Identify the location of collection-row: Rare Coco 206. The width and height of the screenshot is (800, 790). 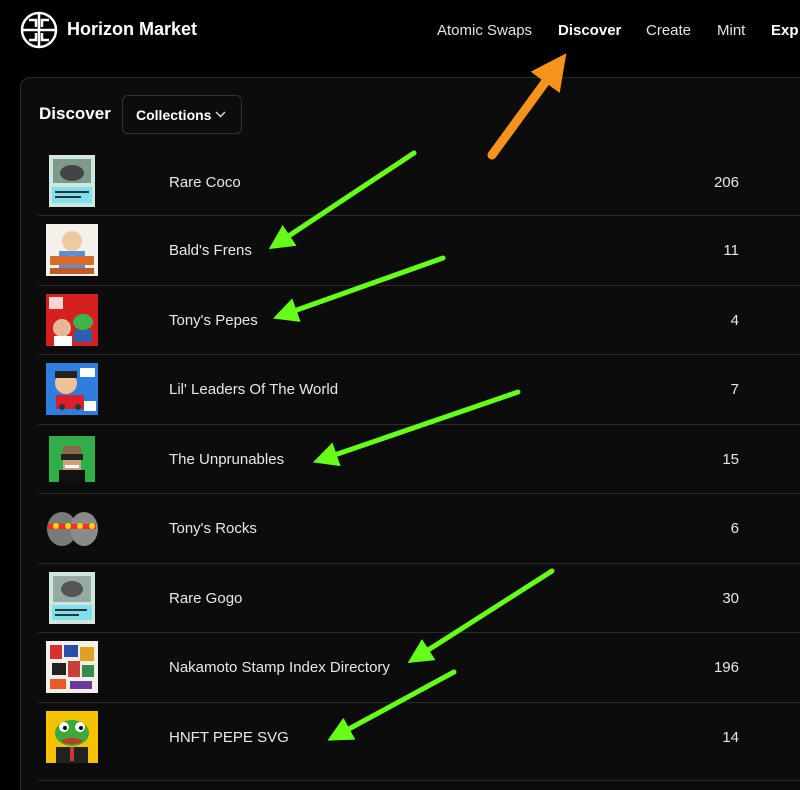
(419, 182).